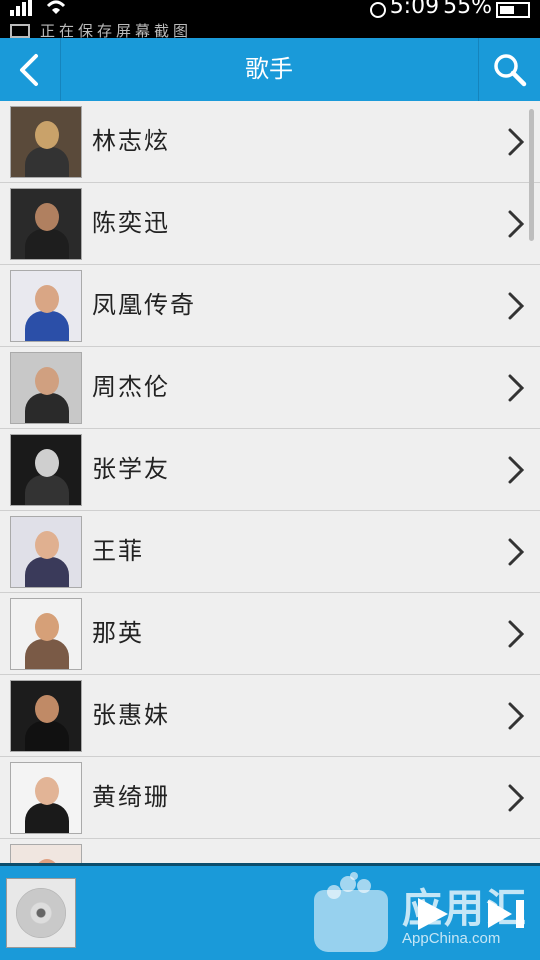 Image resolution: width=540 pixels, height=960 pixels. What do you see at coordinates (56, 7) in the screenshot?
I see `wifi-icon` at bounding box center [56, 7].